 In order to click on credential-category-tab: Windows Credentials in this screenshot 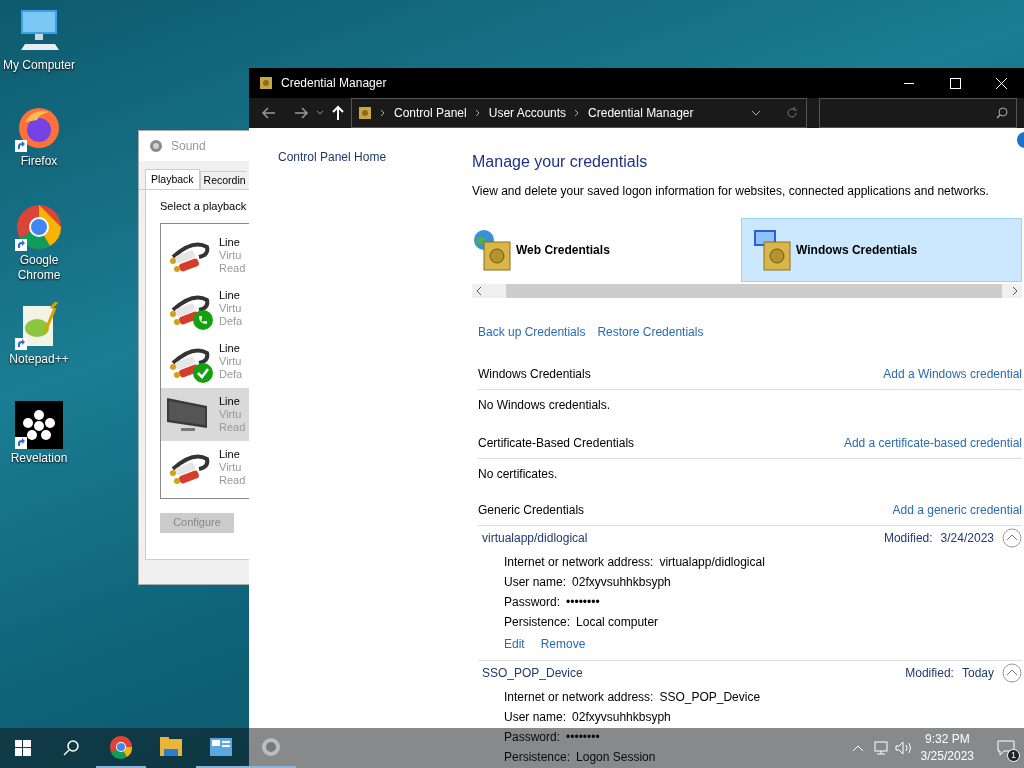, I will do `click(881, 250)`.